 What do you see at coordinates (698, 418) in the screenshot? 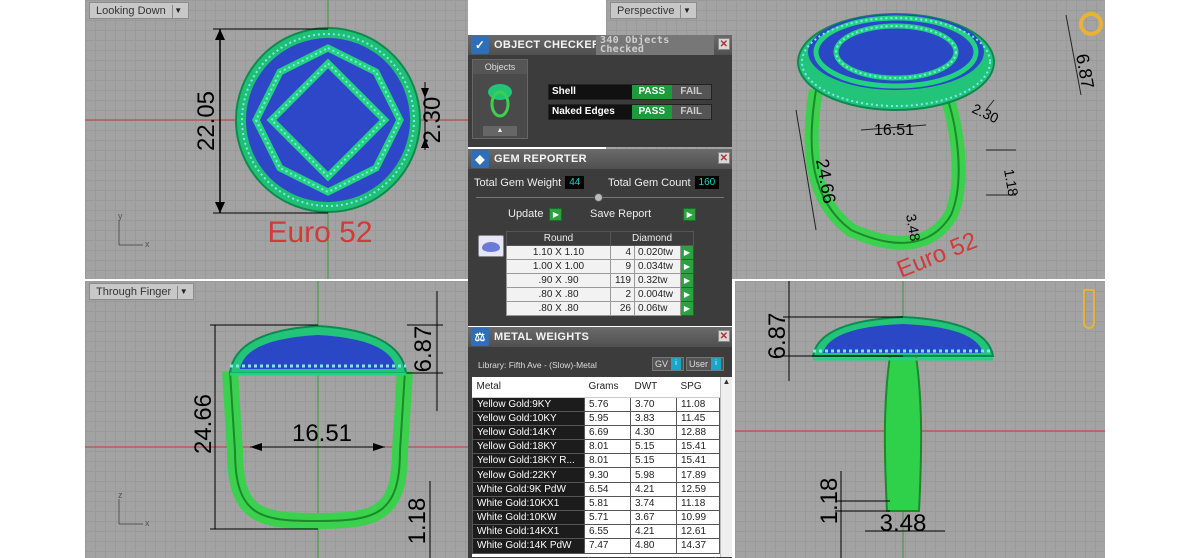
I see `metal-value: 11.45` at bounding box center [698, 418].